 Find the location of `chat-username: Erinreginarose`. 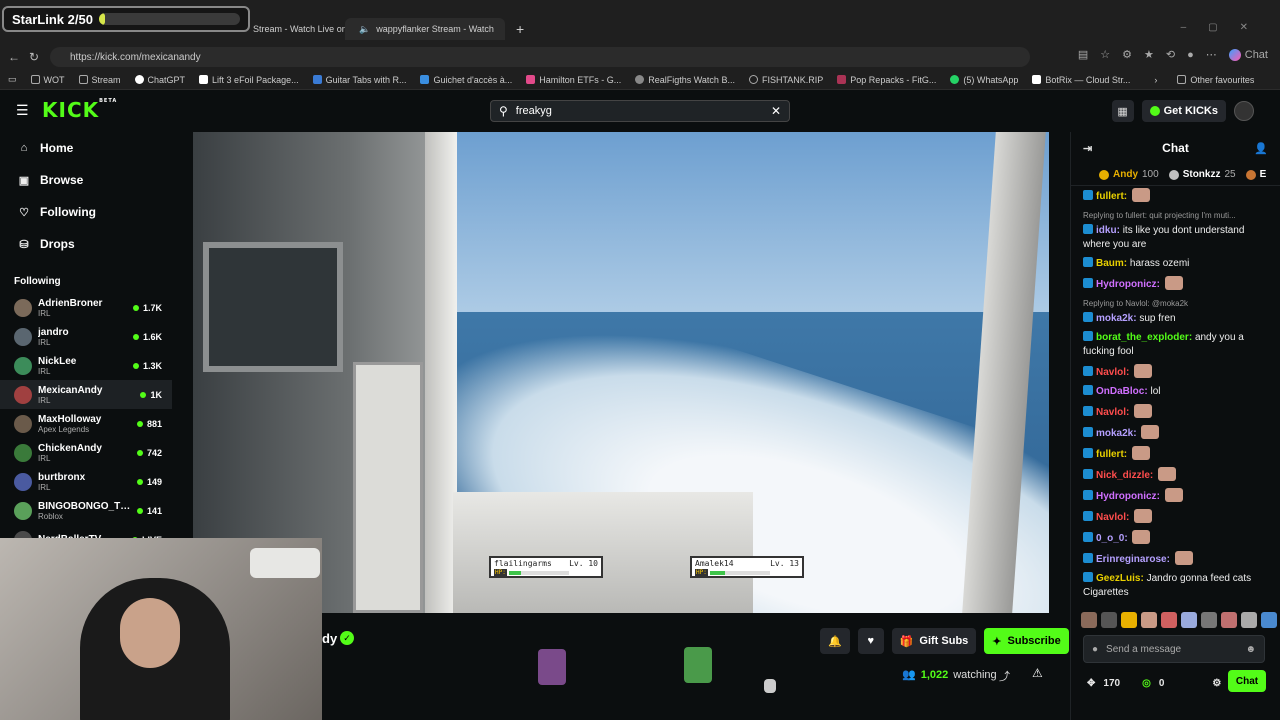

chat-username: Erinreginarose is located at coordinates (1131, 559).